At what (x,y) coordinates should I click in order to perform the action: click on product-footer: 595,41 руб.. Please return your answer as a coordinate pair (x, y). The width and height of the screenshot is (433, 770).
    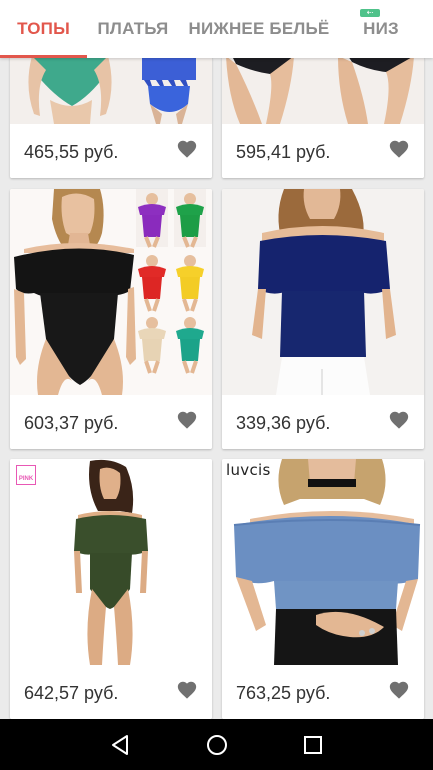
    Looking at the image, I should click on (323, 151).